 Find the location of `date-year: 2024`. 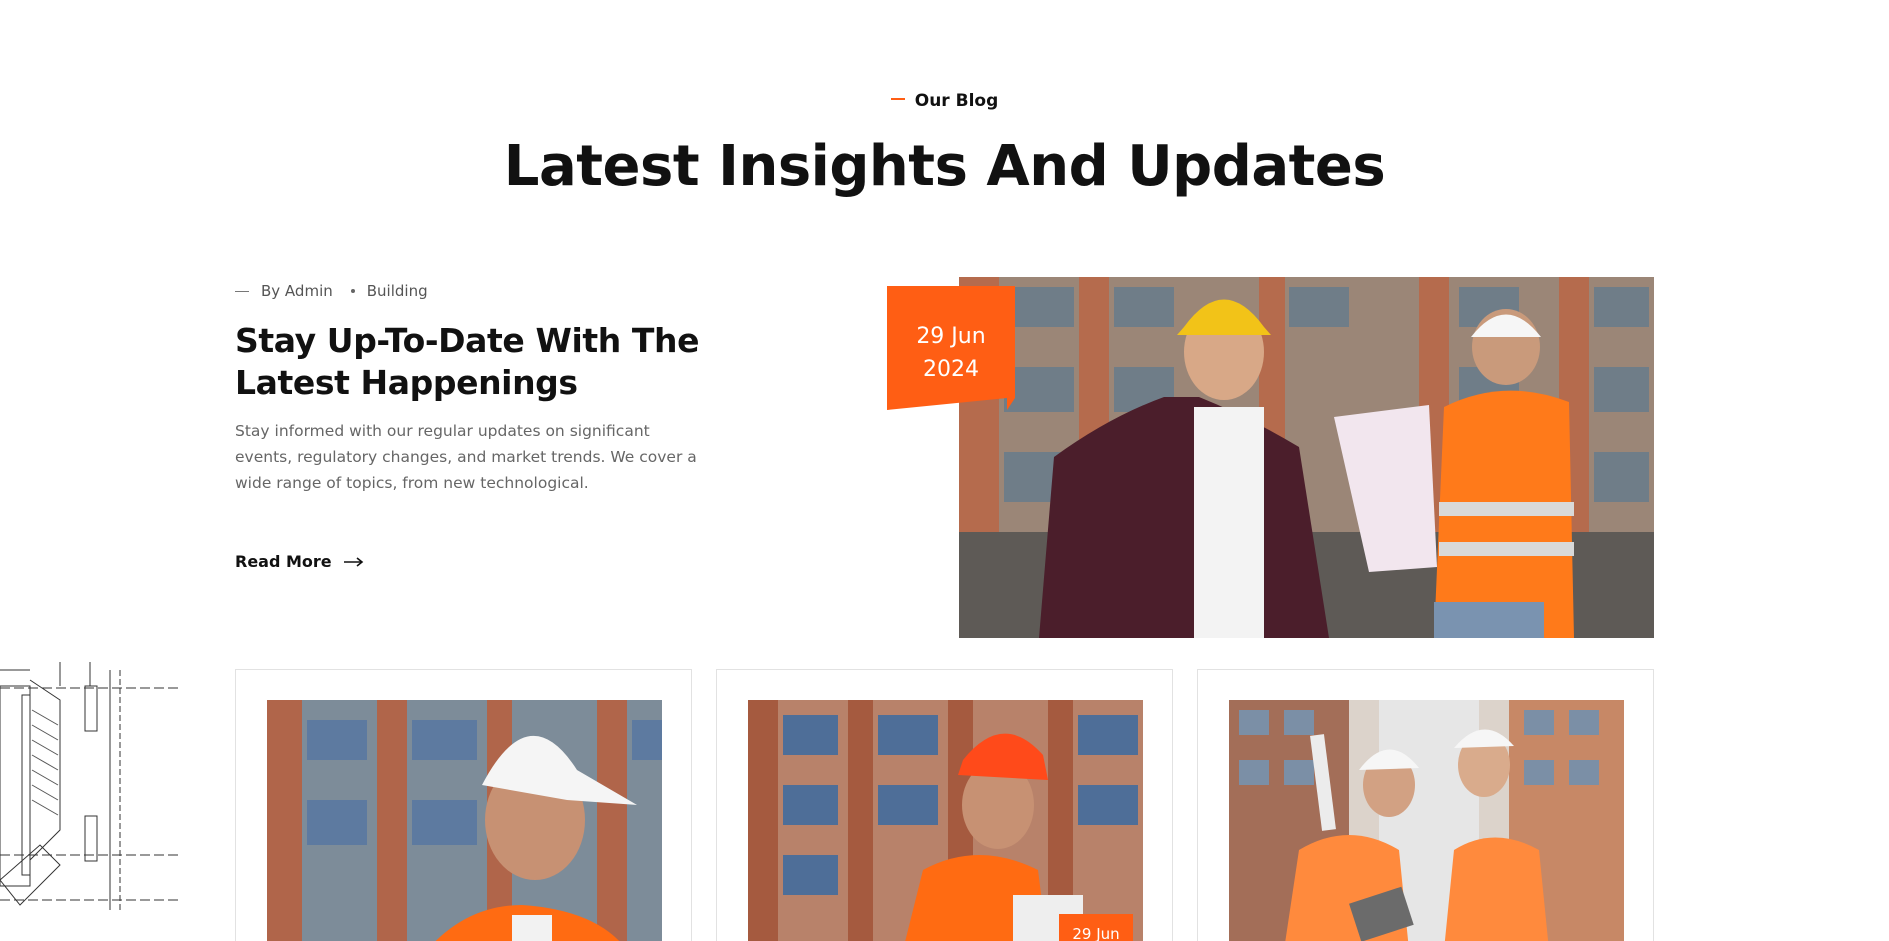

date-year: 2024 is located at coordinates (951, 369).